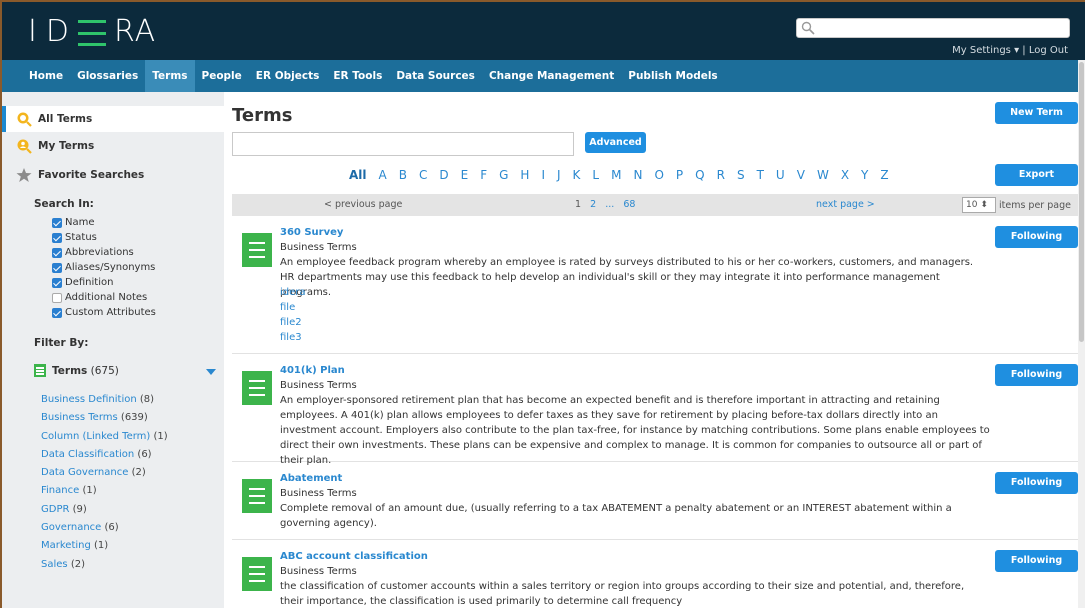 The width and height of the screenshot is (1085, 608). I want to click on document-icon, so click(257, 574).